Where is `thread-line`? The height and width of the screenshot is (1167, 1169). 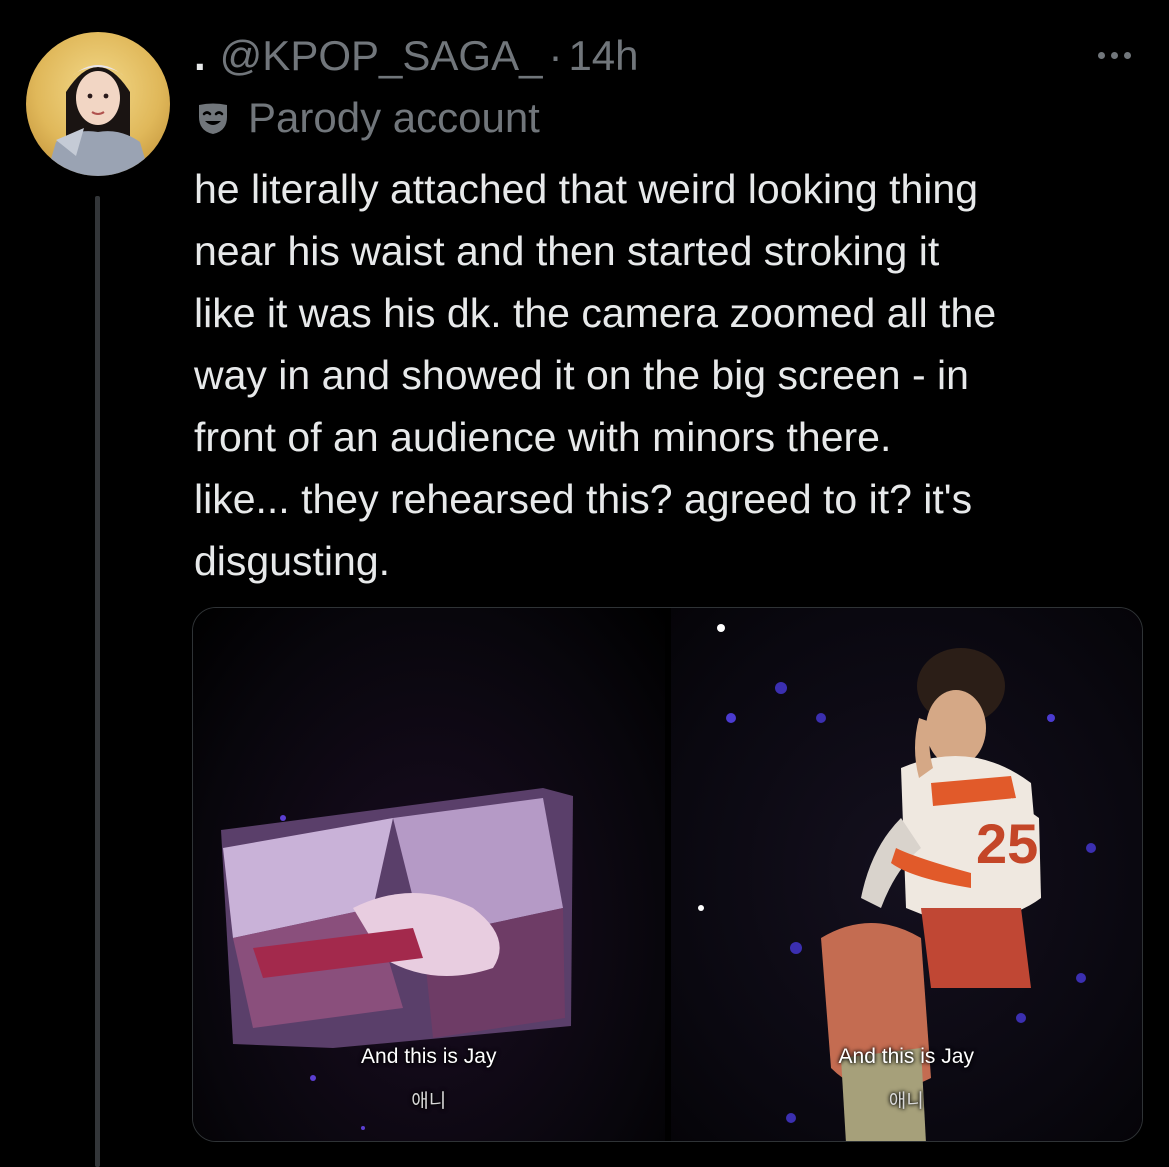
thread-line is located at coordinates (97, 681).